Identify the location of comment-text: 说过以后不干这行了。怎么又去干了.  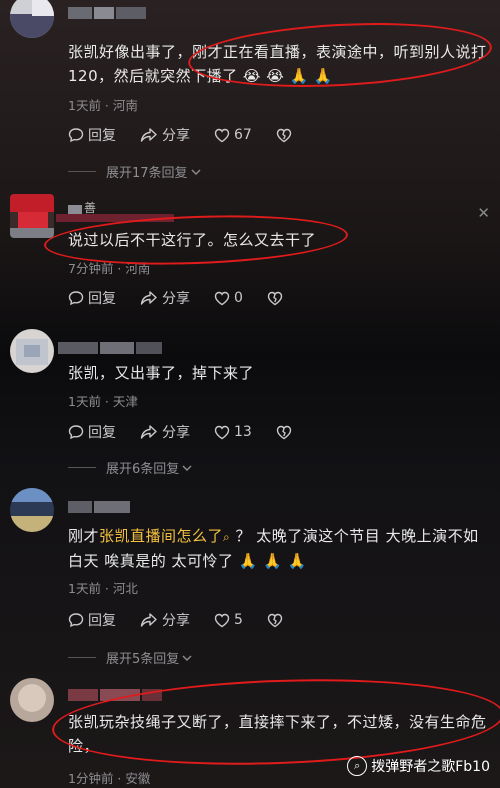
(280, 240).